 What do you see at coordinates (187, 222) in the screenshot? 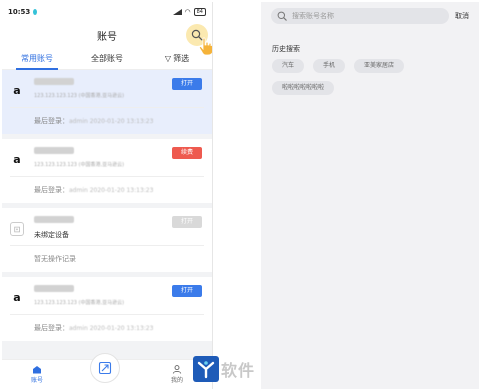
I see `open-button-disabled: 打开` at bounding box center [187, 222].